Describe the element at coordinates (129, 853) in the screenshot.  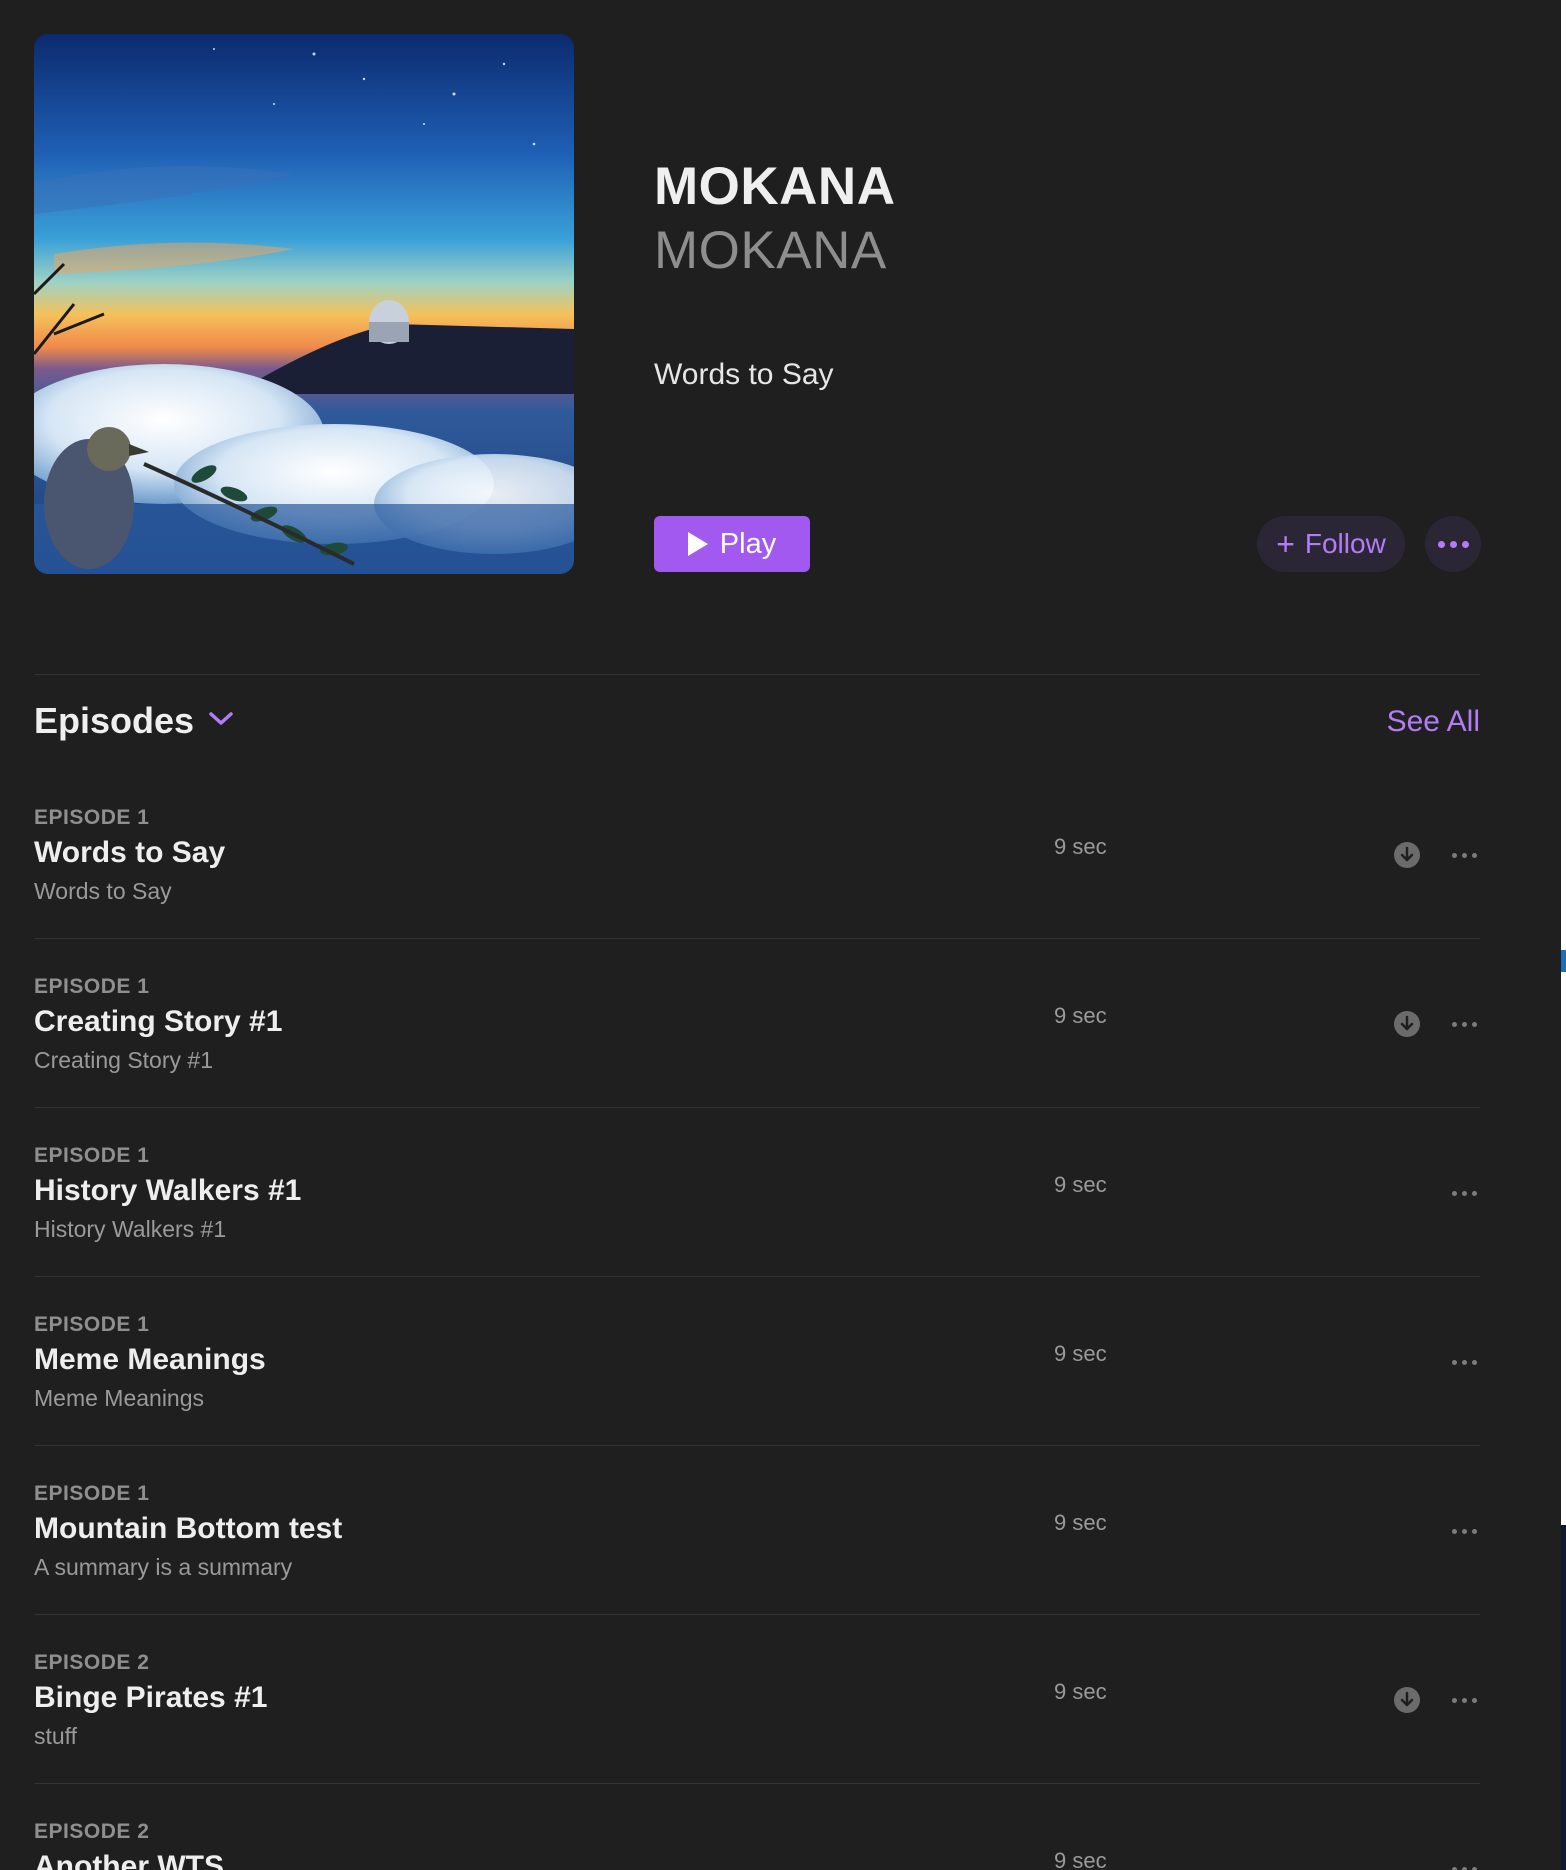
I see `episode-title: Words to Say` at that location.